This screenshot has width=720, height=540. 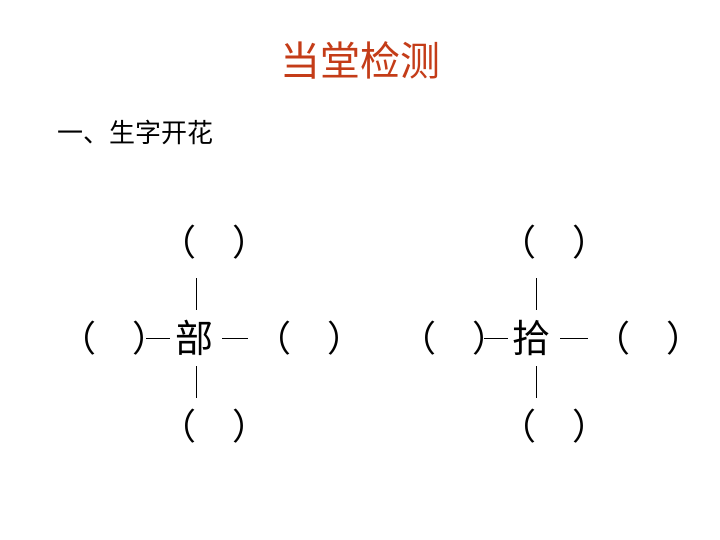 What do you see at coordinates (135, 134) in the screenshot?
I see `section-heading: 一、生字开花` at bounding box center [135, 134].